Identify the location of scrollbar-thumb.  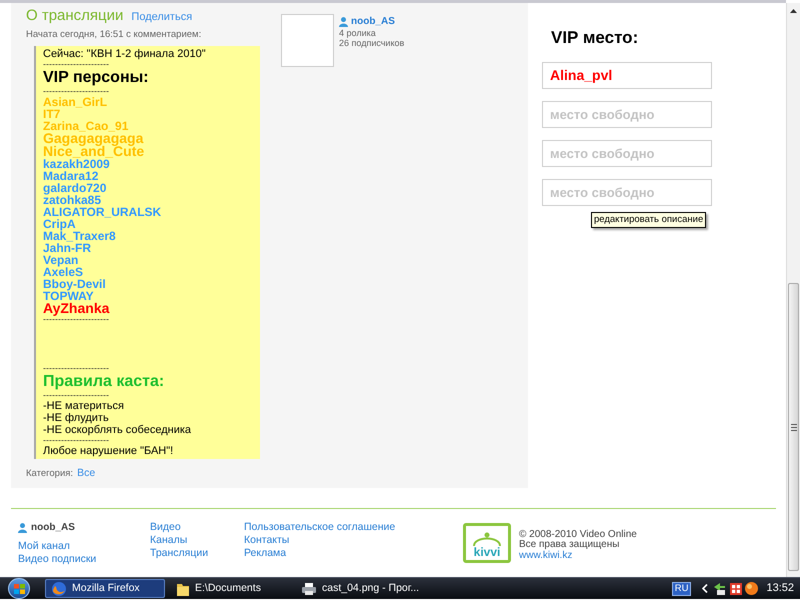
(793, 427).